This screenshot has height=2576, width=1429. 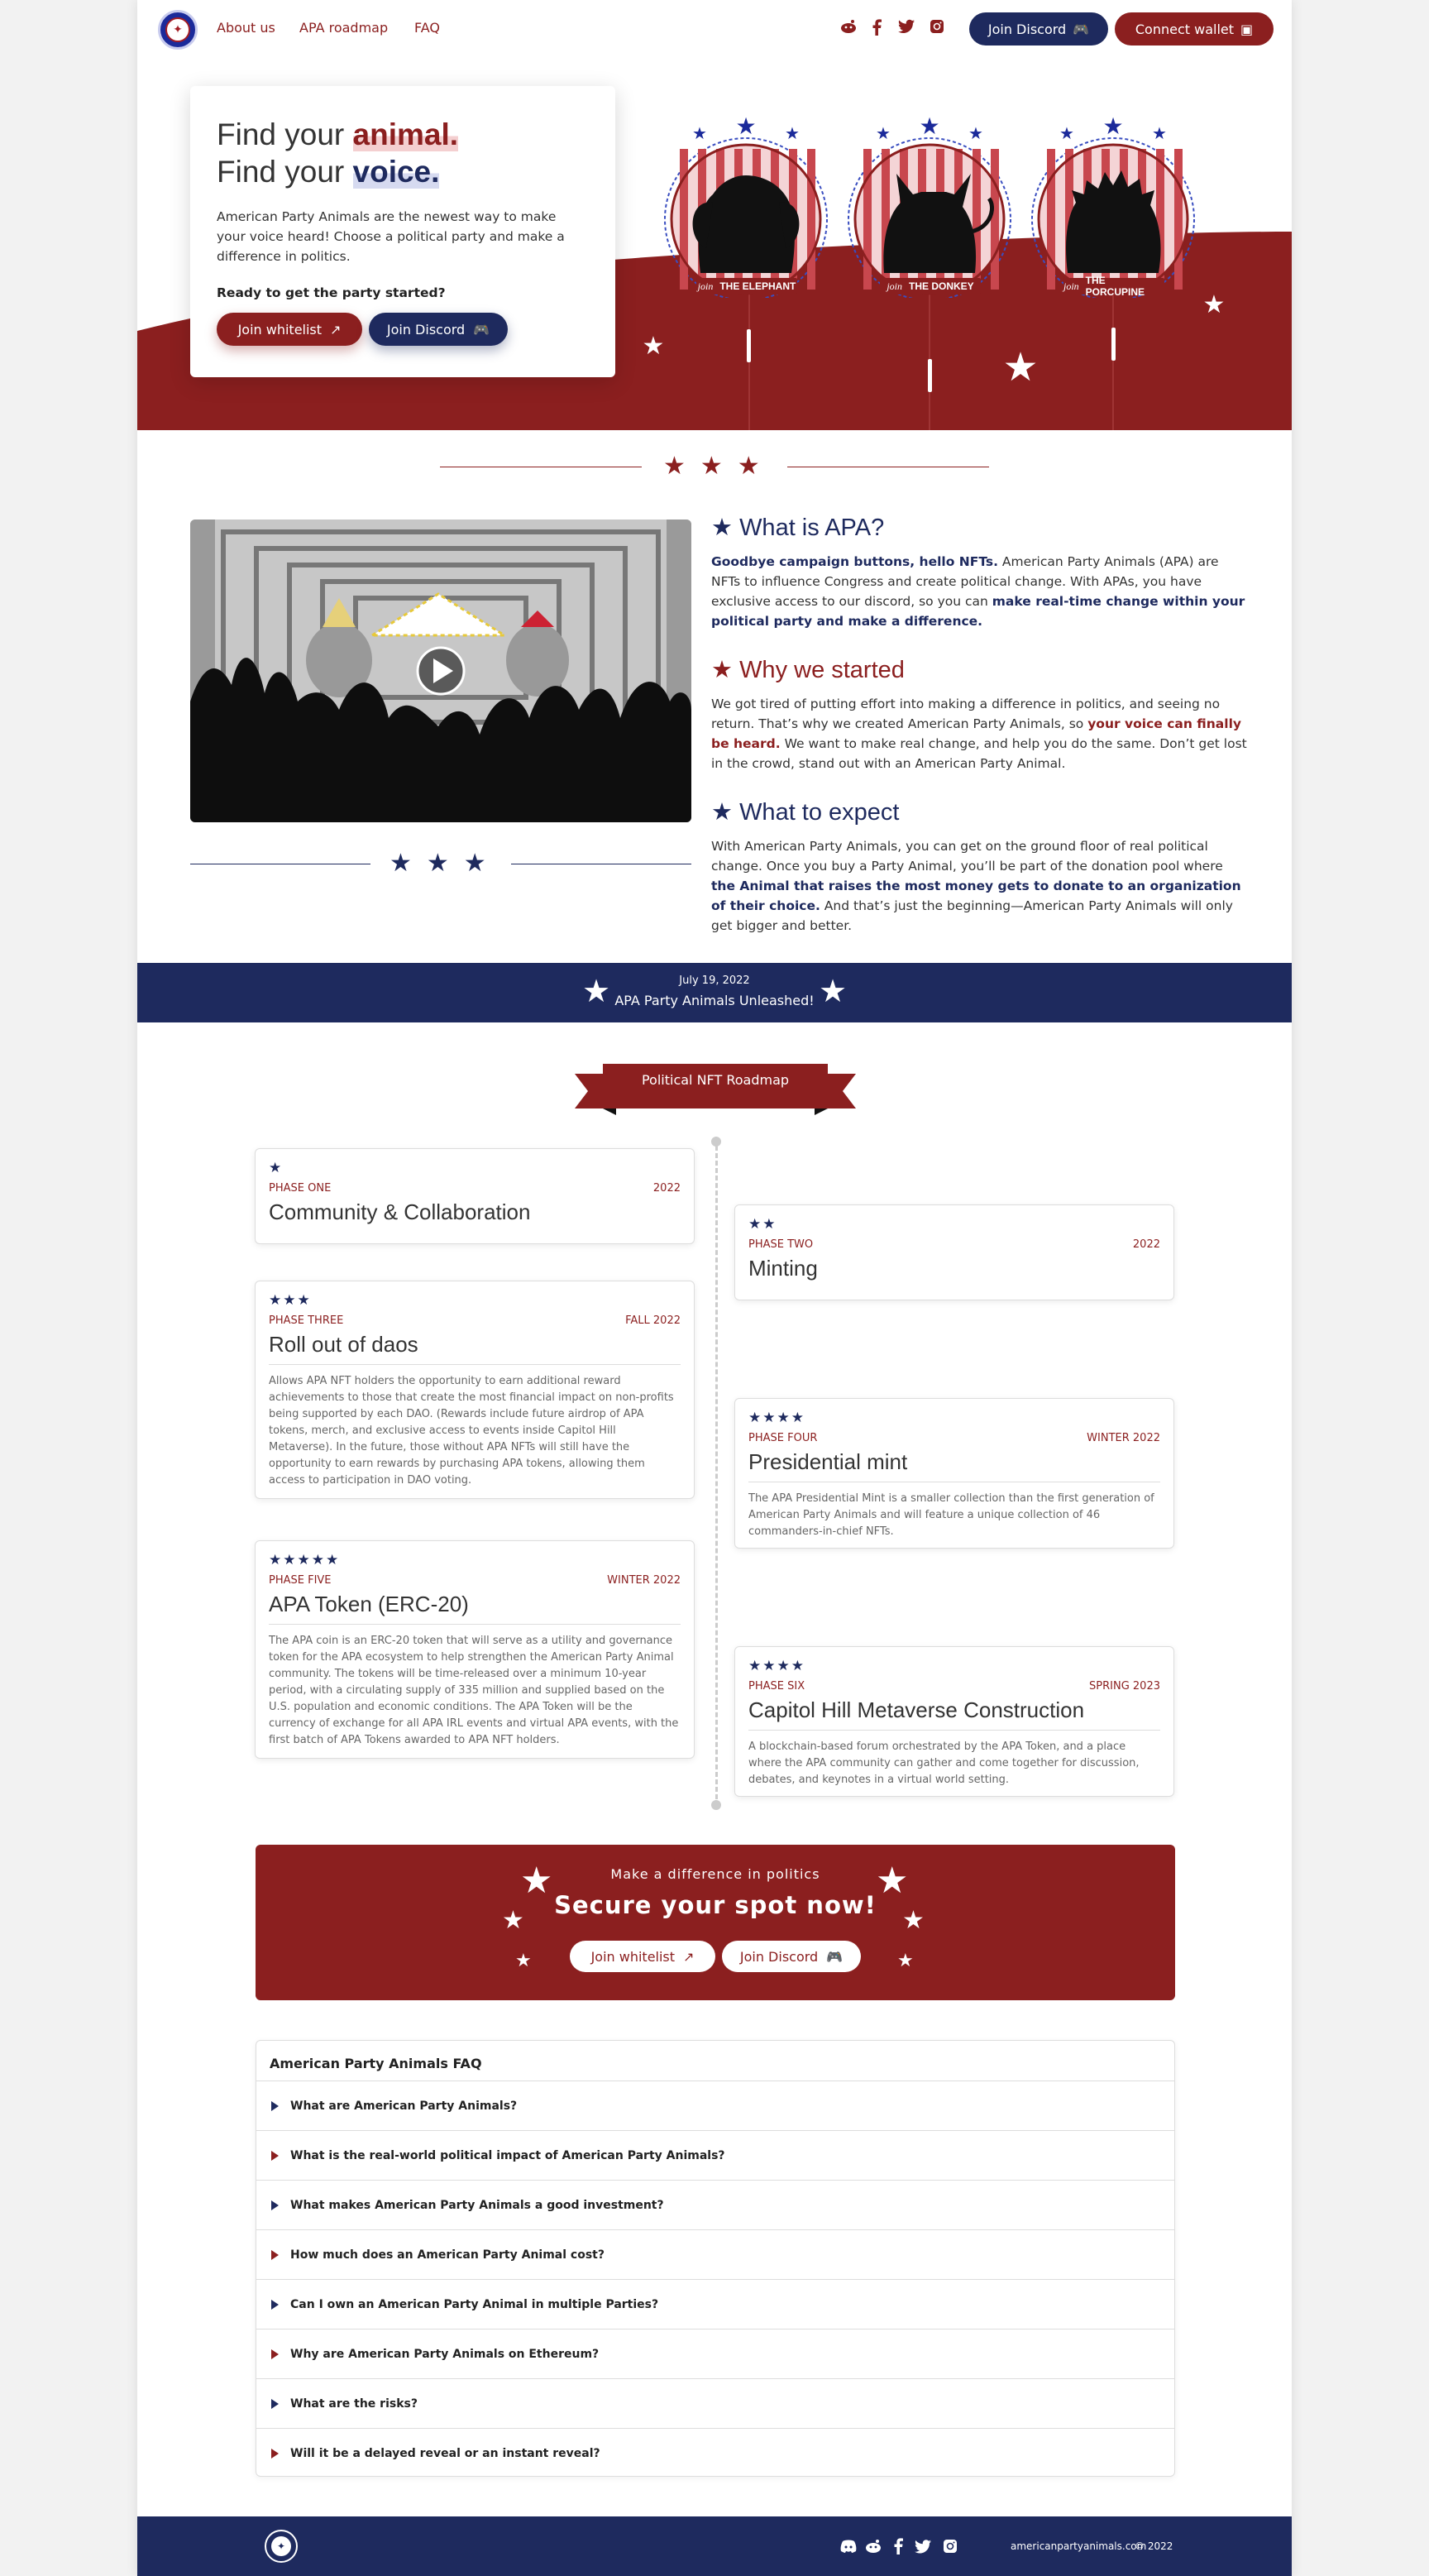 What do you see at coordinates (980, 811) in the screenshot?
I see `what-to-expect-heading: ★ What to expect` at bounding box center [980, 811].